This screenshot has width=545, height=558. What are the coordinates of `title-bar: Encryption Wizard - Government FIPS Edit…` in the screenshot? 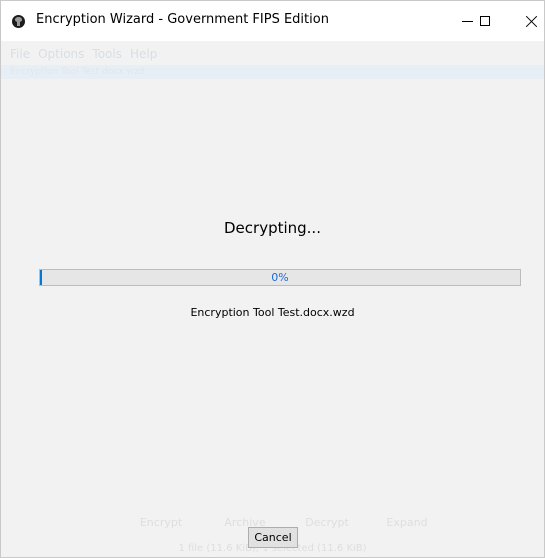 It's located at (272, 21).